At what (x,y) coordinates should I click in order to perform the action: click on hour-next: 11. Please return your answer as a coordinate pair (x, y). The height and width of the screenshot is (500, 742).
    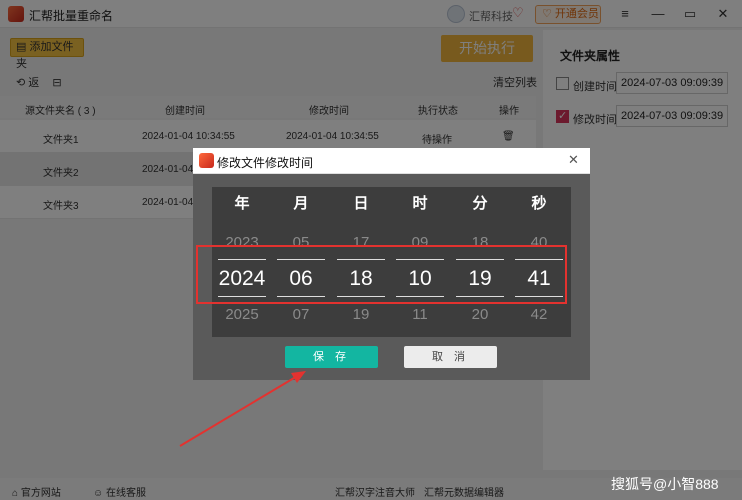
    Looking at the image, I should click on (420, 314).